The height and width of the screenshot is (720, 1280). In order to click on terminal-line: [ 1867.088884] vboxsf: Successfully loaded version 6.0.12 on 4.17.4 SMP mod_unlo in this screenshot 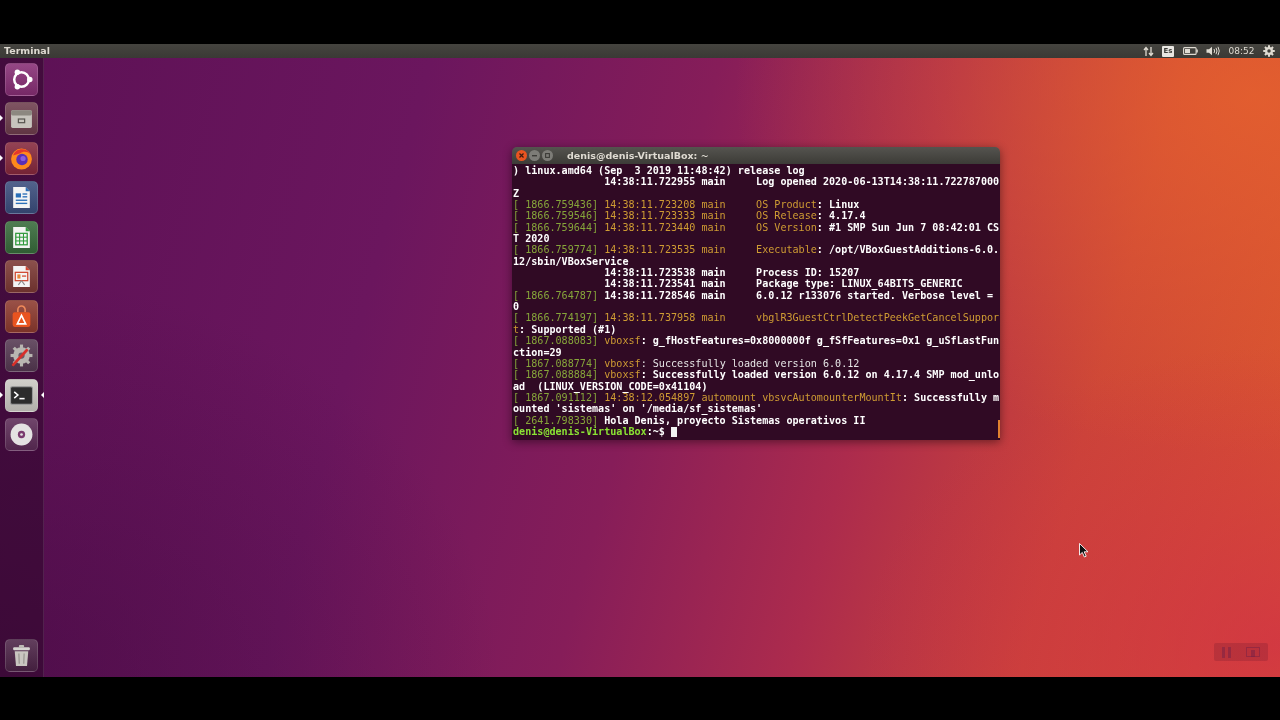, I will do `click(756, 375)`.